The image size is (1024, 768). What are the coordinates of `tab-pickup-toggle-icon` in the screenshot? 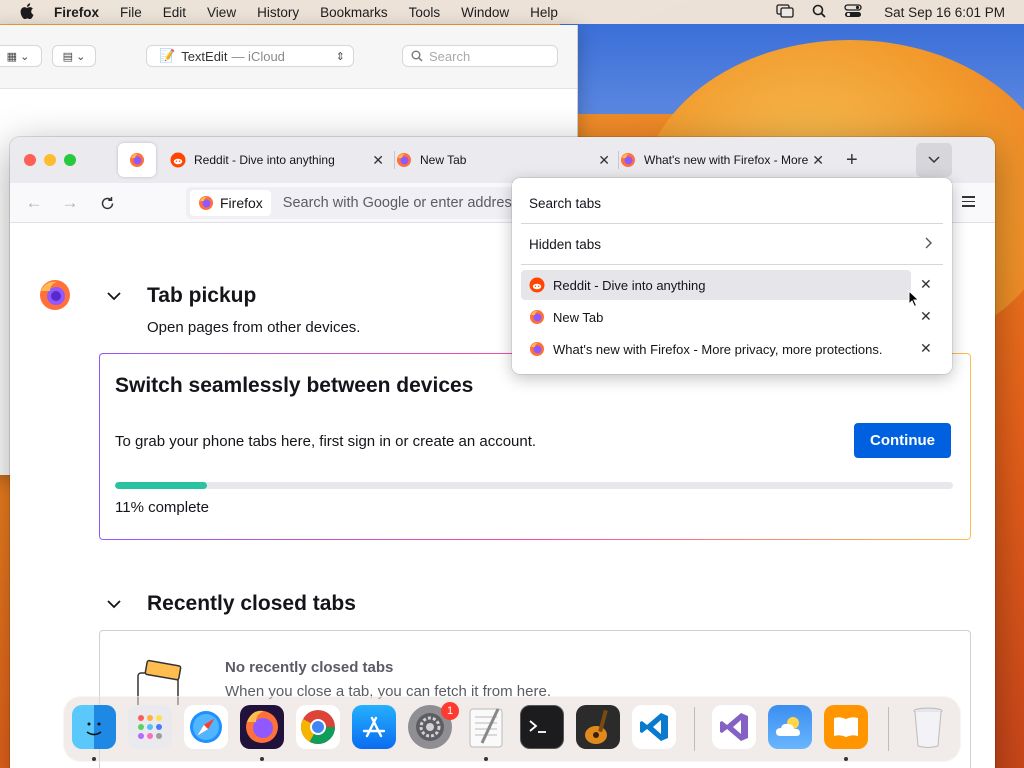 It's located at (114, 296).